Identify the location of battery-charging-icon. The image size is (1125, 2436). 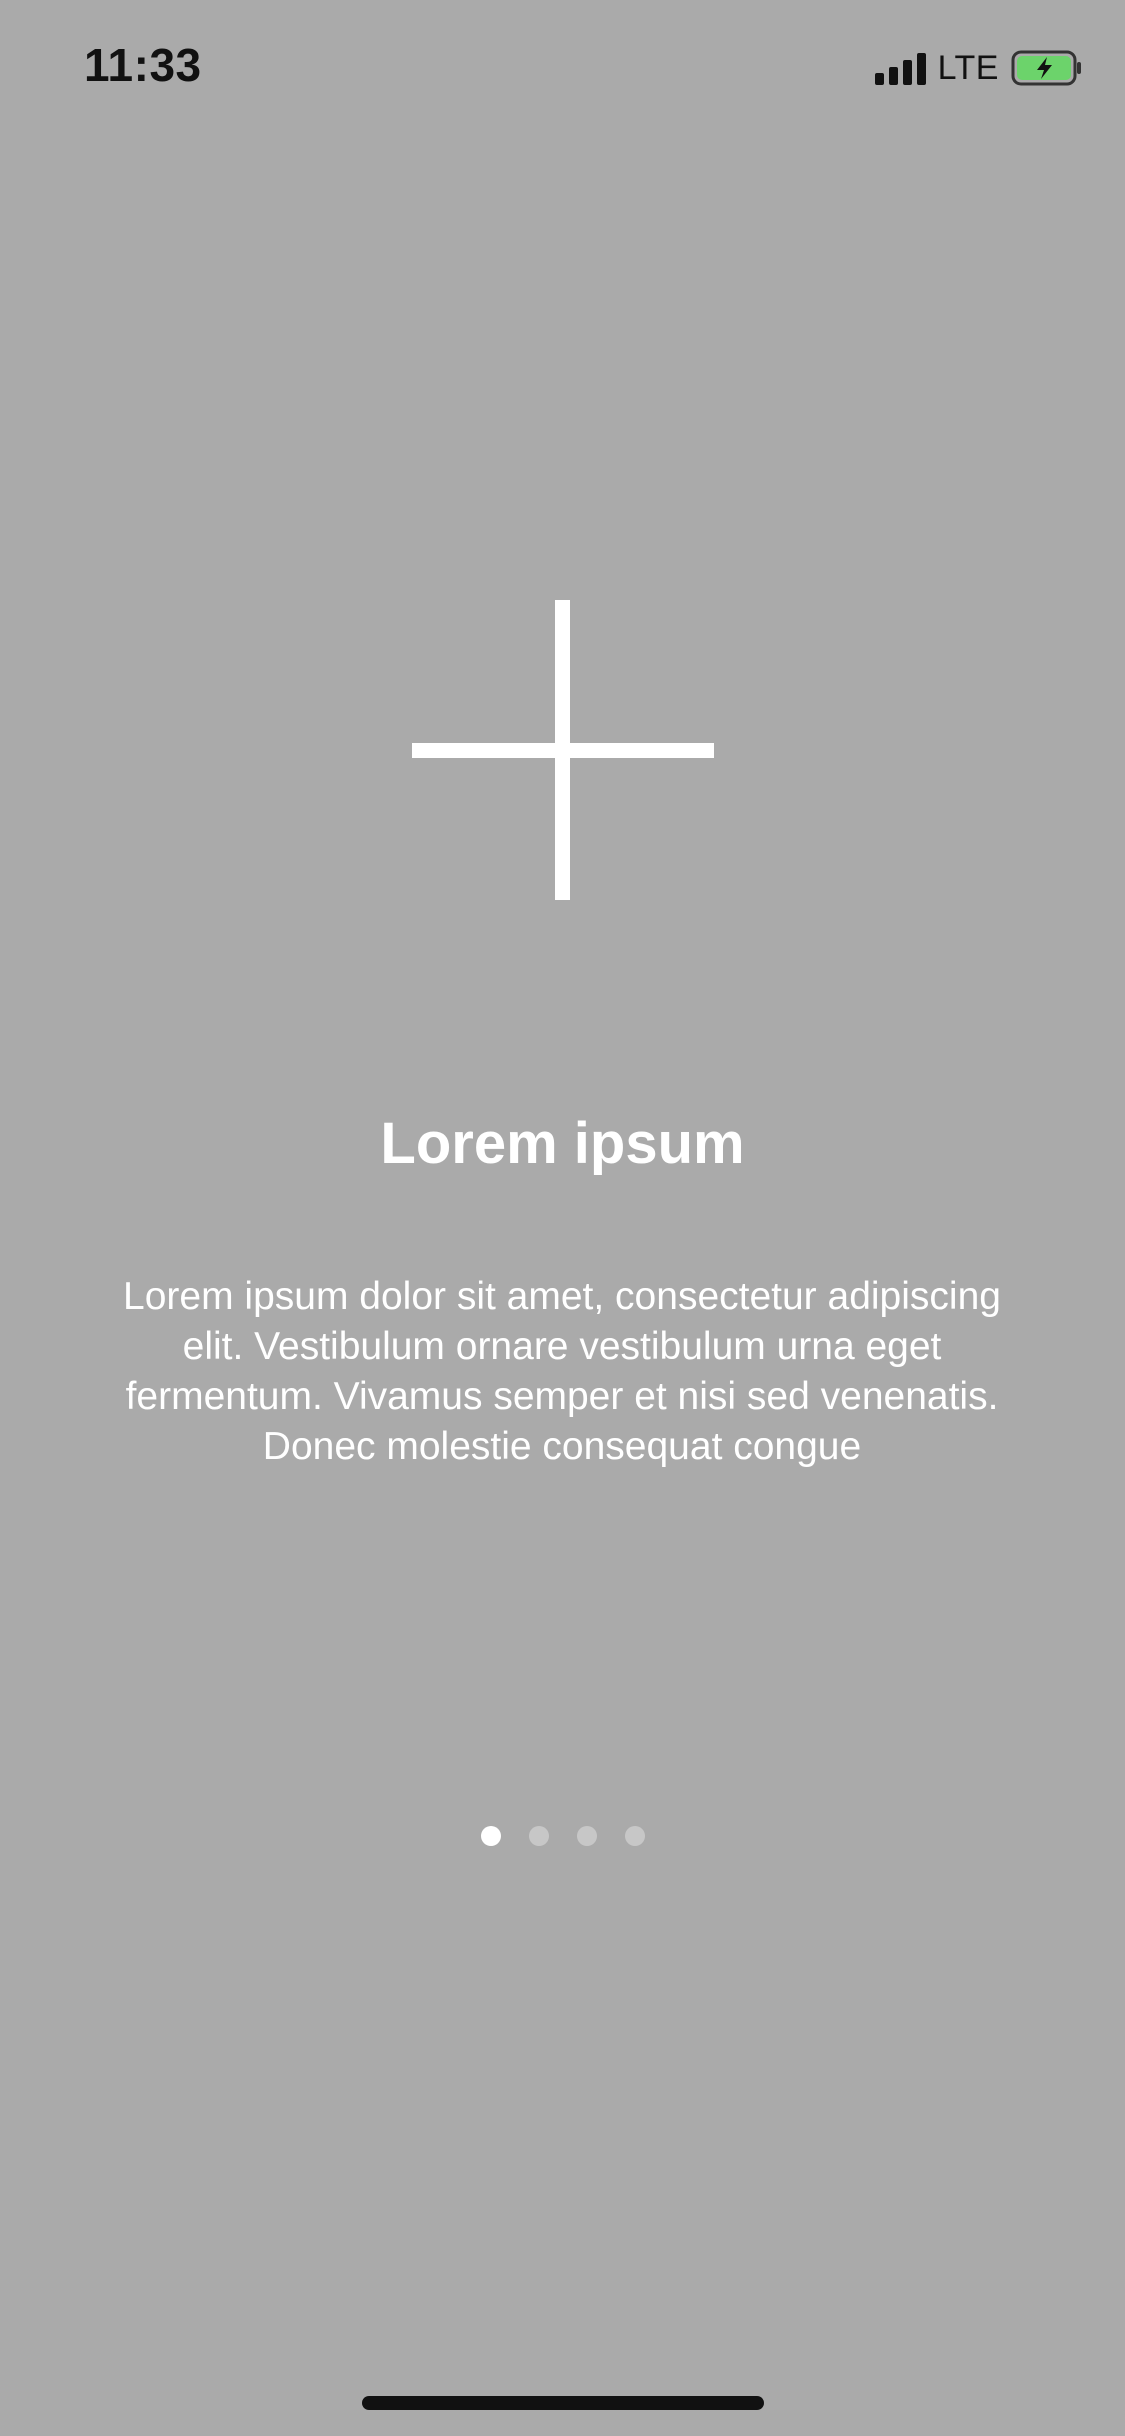
(1046, 68).